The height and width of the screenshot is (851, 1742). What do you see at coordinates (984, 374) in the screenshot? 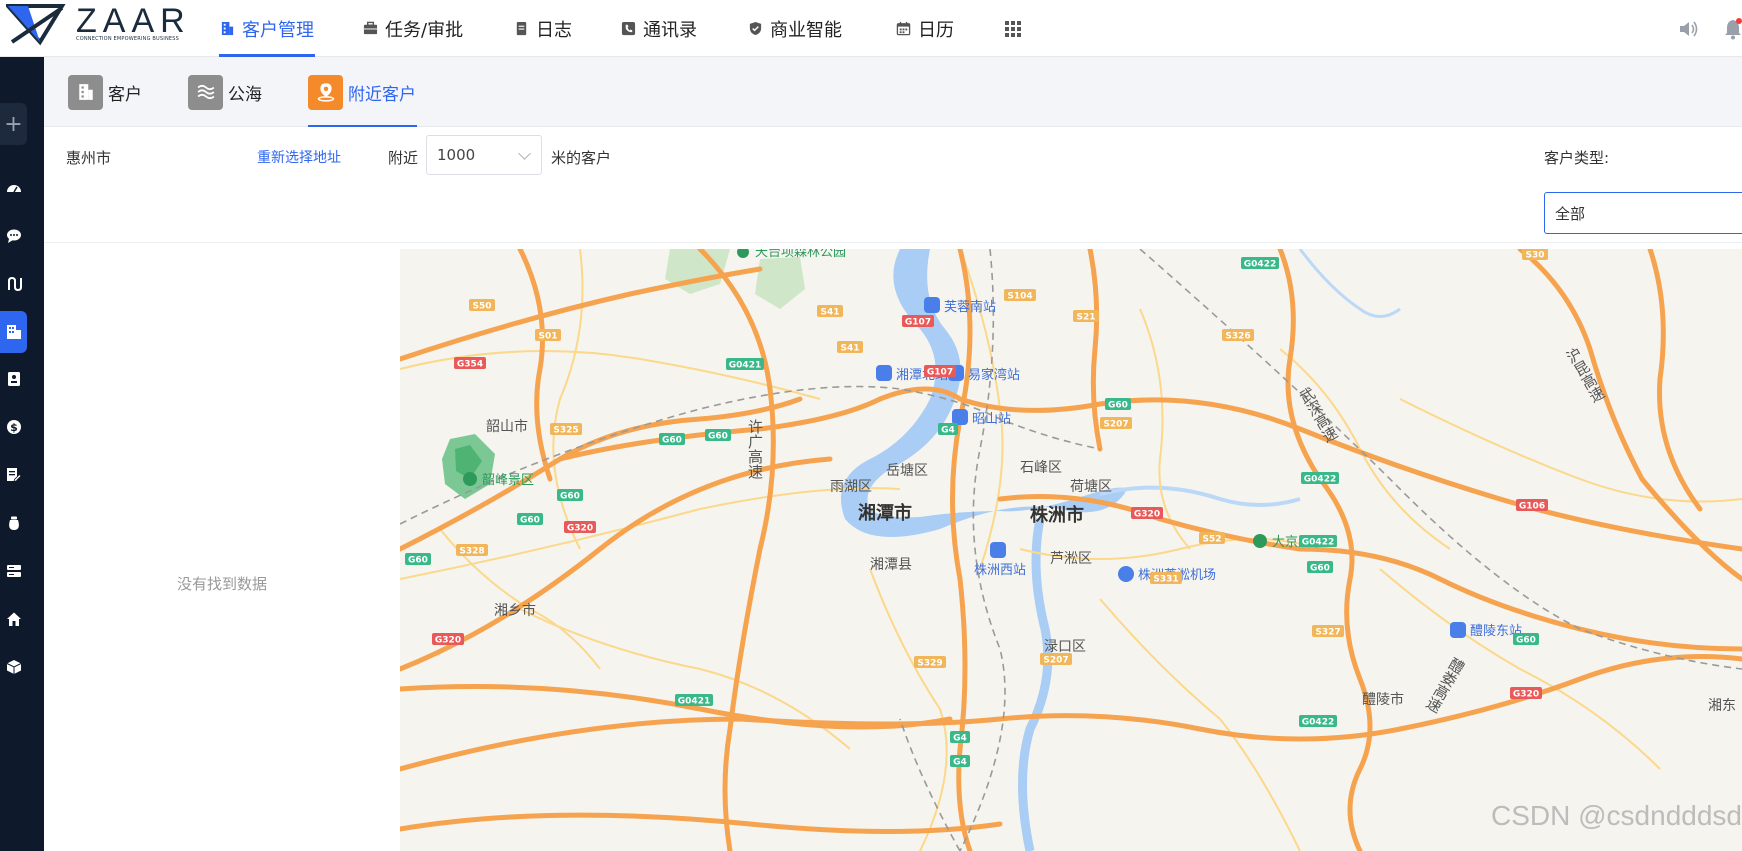
I see `station-marker: 易家湾站` at bounding box center [984, 374].